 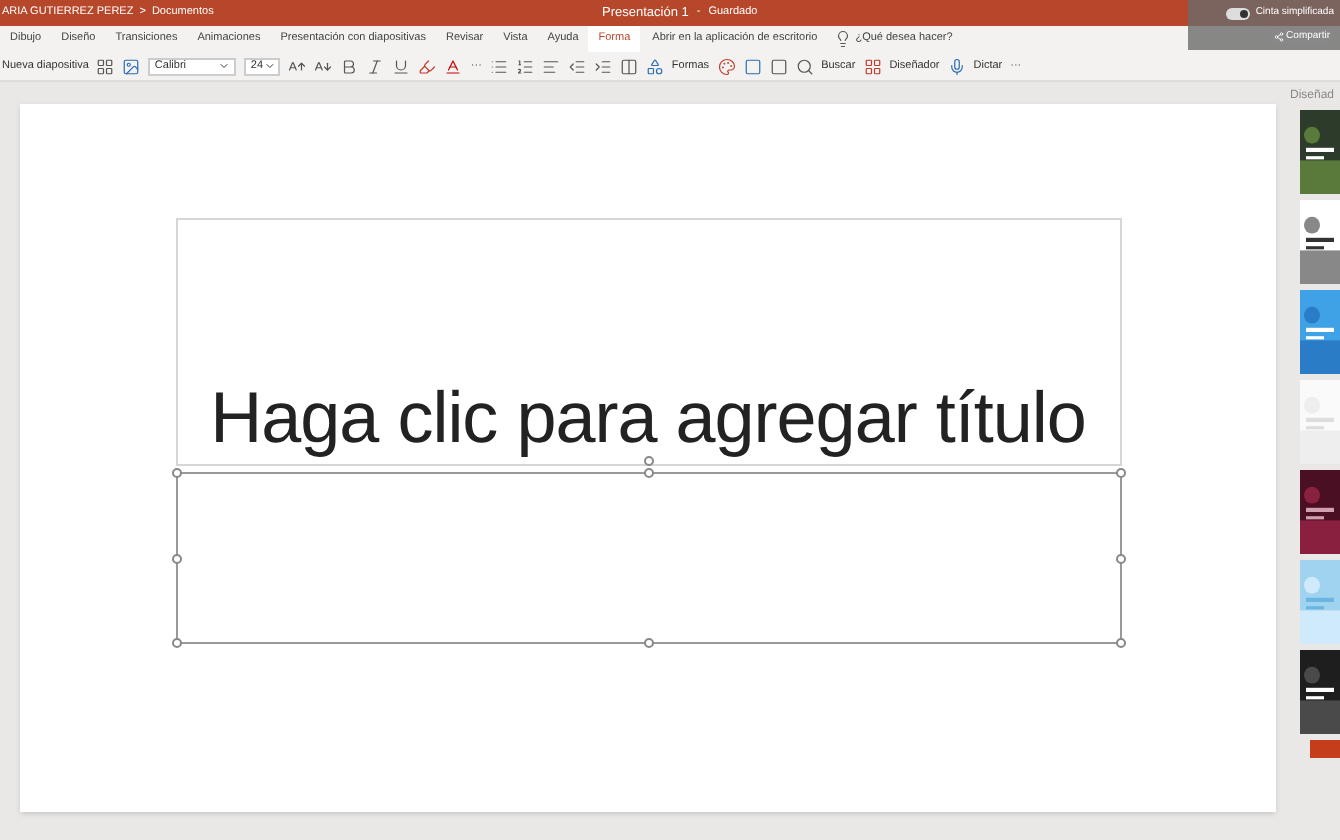 What do you see at coordinates (131, 66) in the screenshot?
I see `image-icon` at bounding box center [131, 66].